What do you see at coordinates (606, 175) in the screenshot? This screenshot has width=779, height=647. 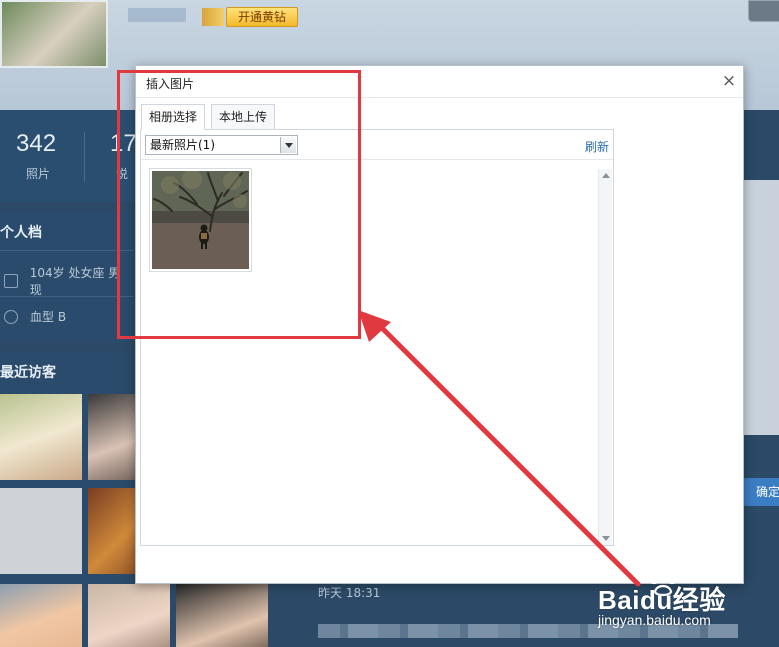 I see `scroll-up-icon` at bounding box center [606, 175].